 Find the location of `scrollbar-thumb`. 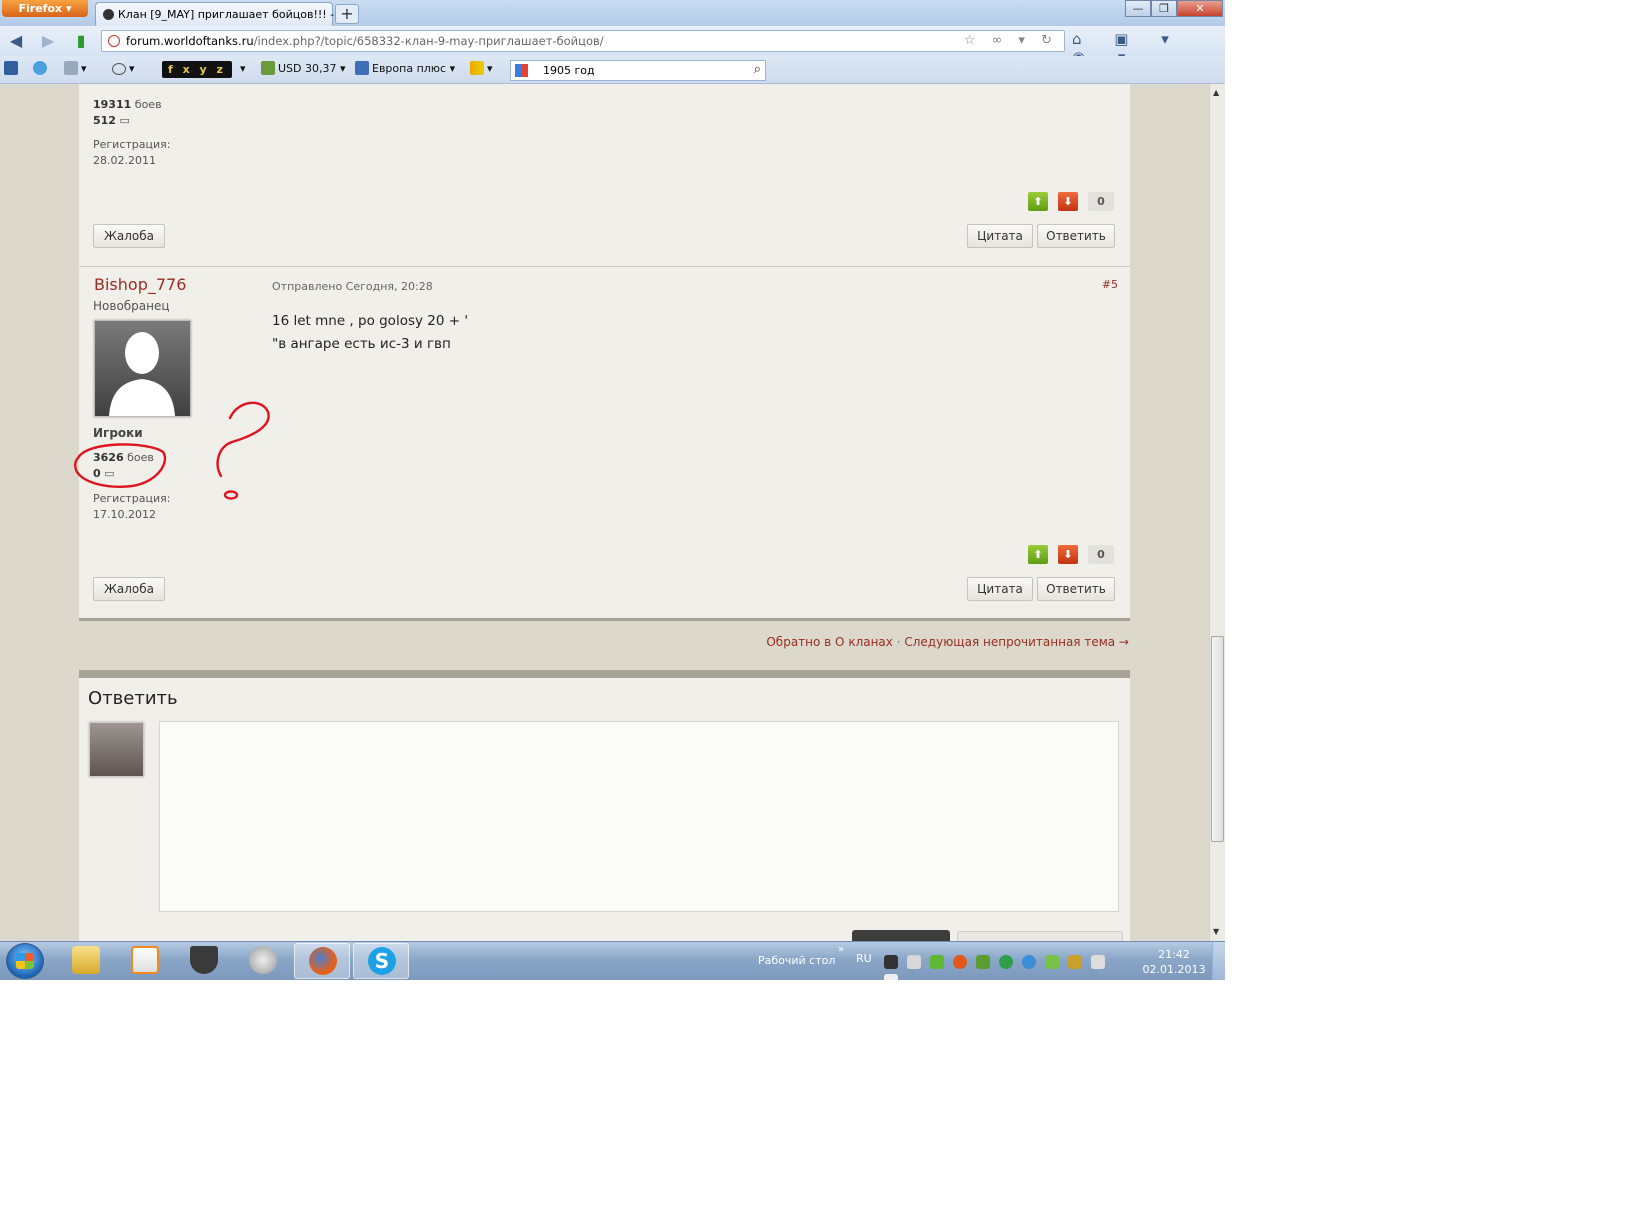

scrollbar-thumb is located at coordinates (1217, 739).